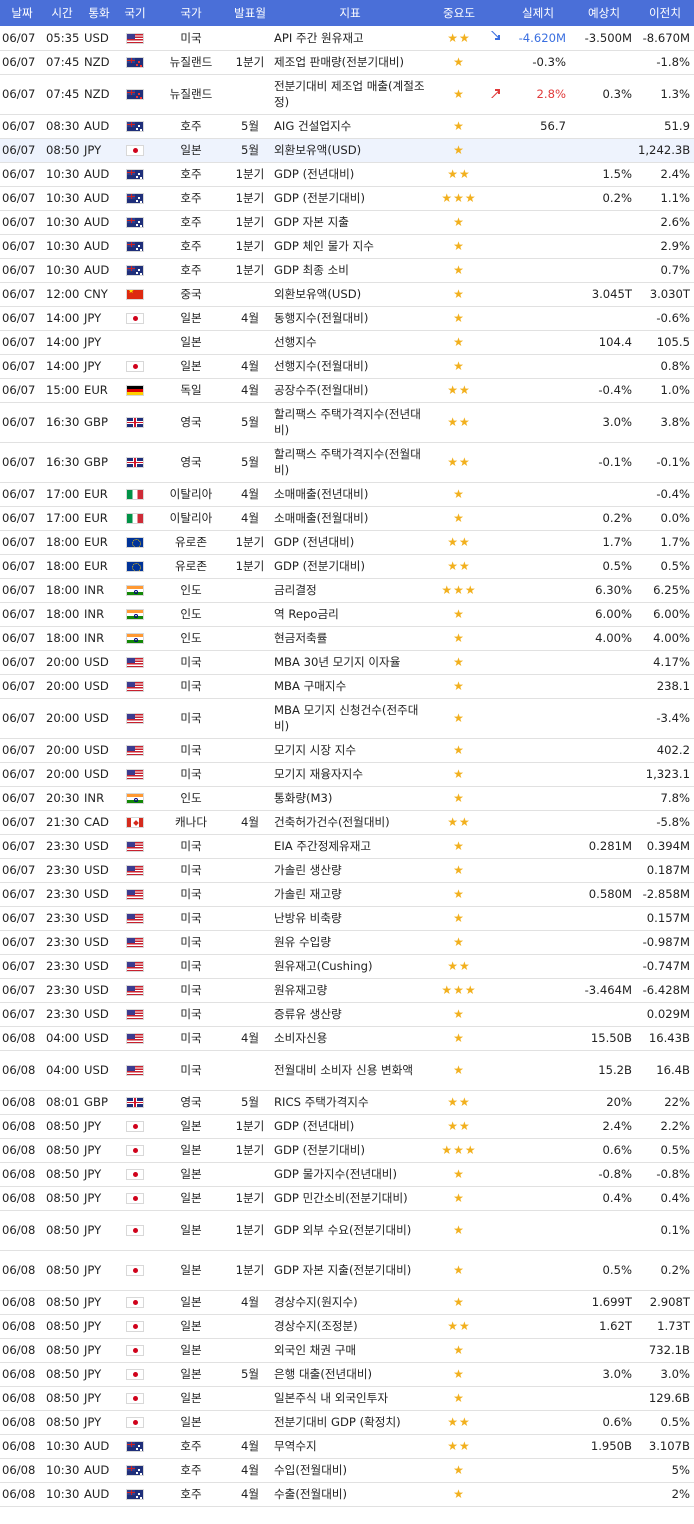  Describe the element at coordinates (350, 662) in the screenshot. I see `row-indicator: MBA 30년 모기지 이자율` at that location.